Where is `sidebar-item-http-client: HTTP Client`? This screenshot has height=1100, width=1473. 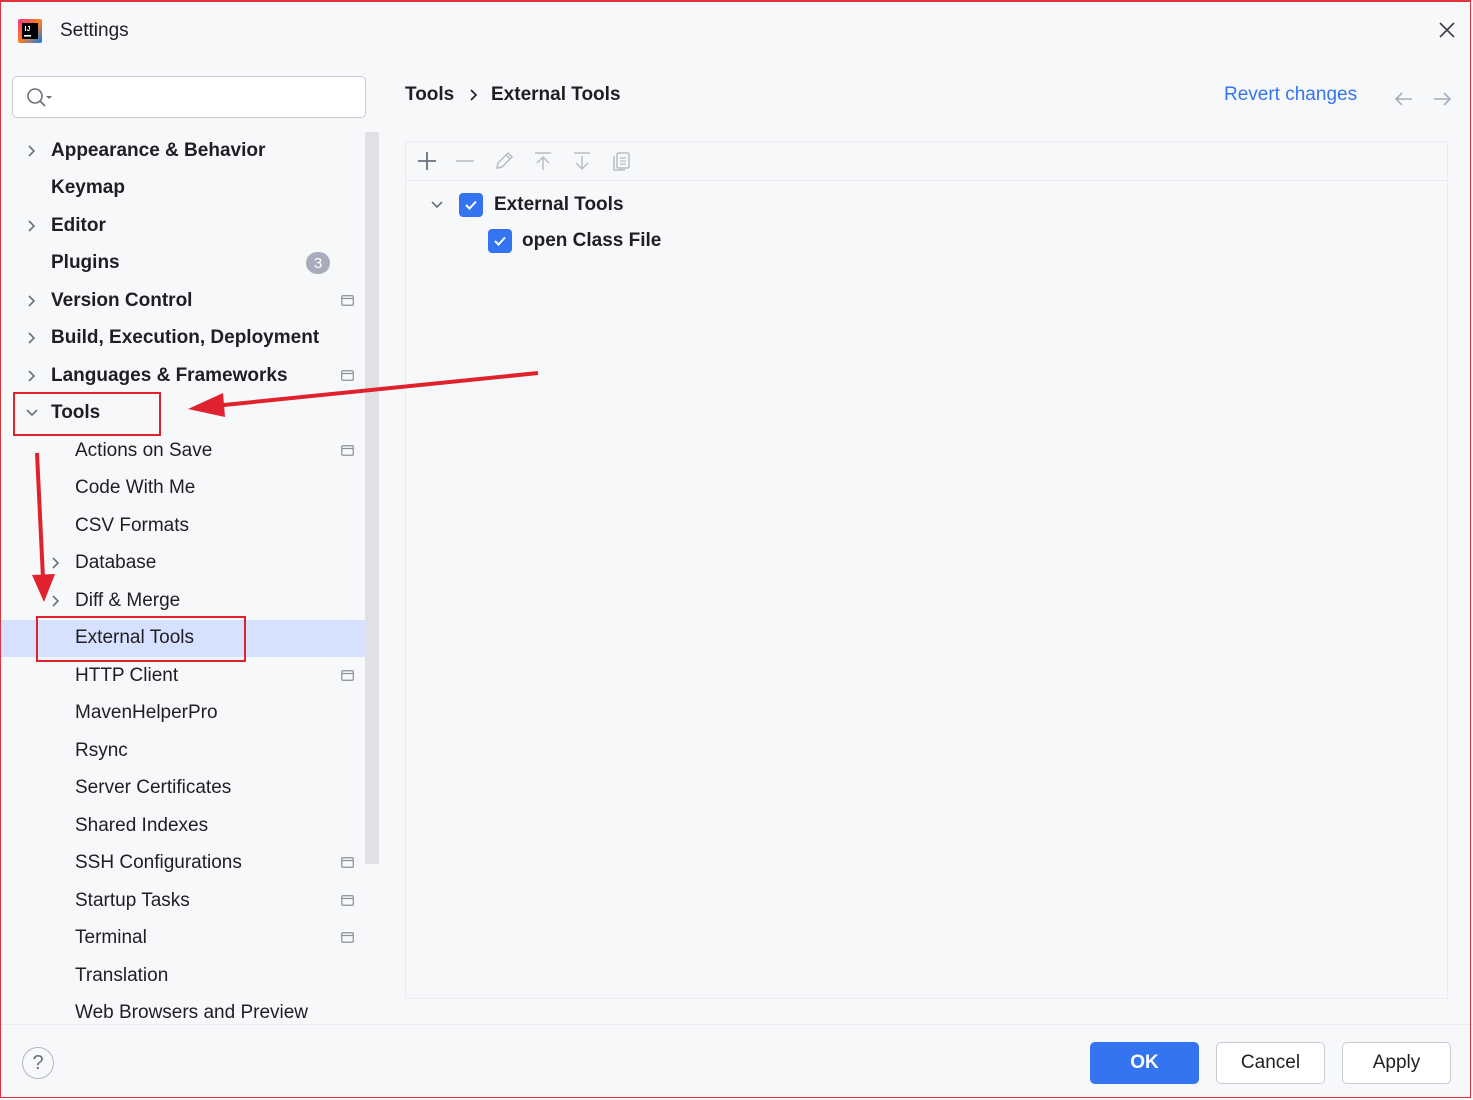
sidebar-item-http-client: HTTP Client is located at coordinates (183, 676).